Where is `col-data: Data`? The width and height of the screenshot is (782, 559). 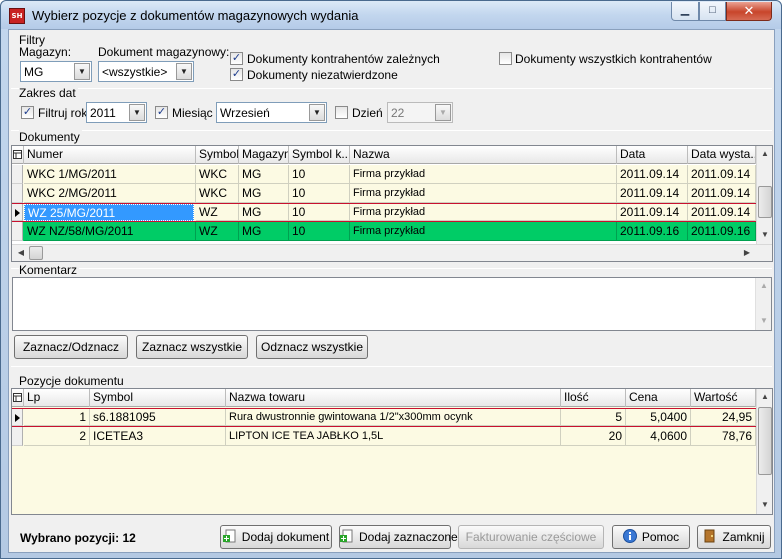 col-data: Data is located at coordinates (652, 155).